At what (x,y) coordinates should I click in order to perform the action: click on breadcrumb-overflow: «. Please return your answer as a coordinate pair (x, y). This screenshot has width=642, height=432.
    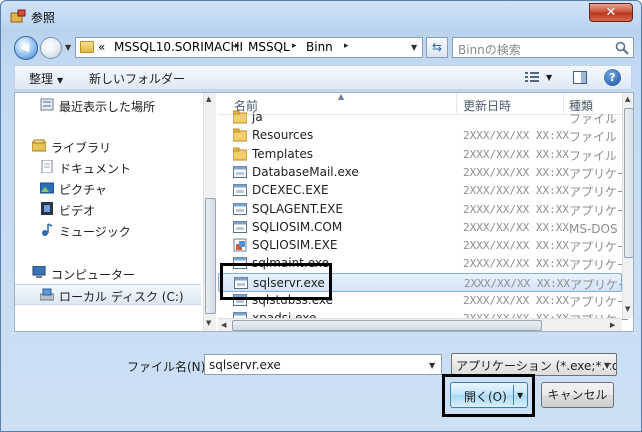
    Looking at the image, I should click on (101, 47).